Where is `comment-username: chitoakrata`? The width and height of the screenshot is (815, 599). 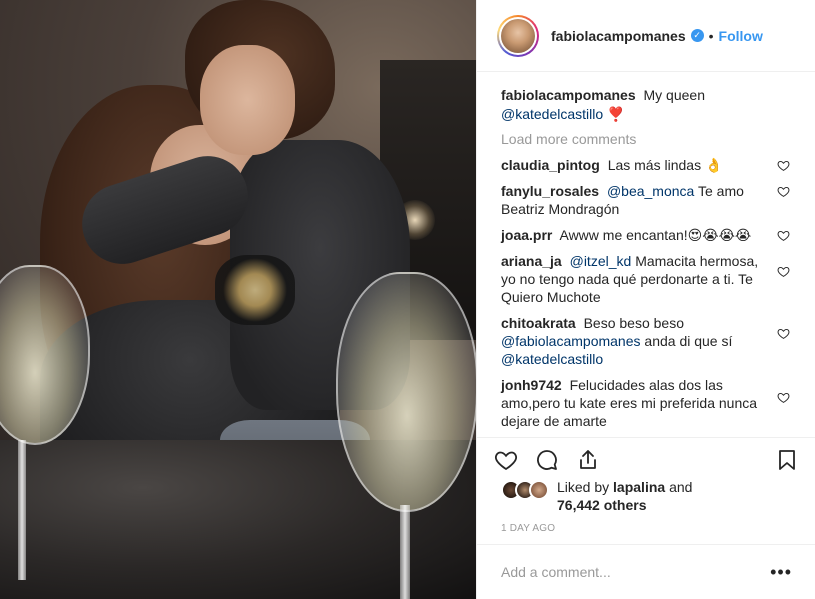 comment-username: chitoakrata is located at coordinates (538, 323).